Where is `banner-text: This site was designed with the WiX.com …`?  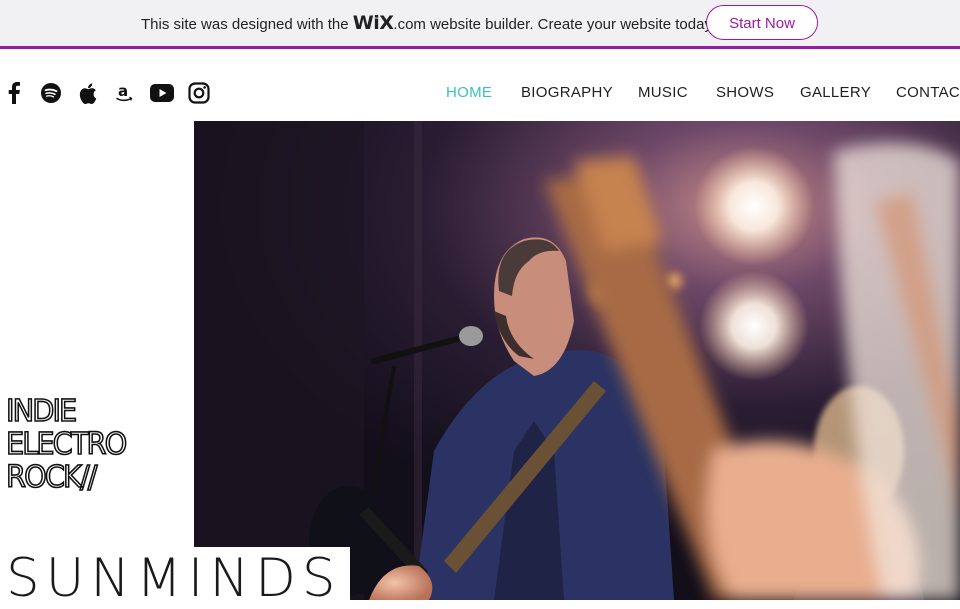
banner-text: This site was designed with the WiX.com … is located at coordinates (428, 24).